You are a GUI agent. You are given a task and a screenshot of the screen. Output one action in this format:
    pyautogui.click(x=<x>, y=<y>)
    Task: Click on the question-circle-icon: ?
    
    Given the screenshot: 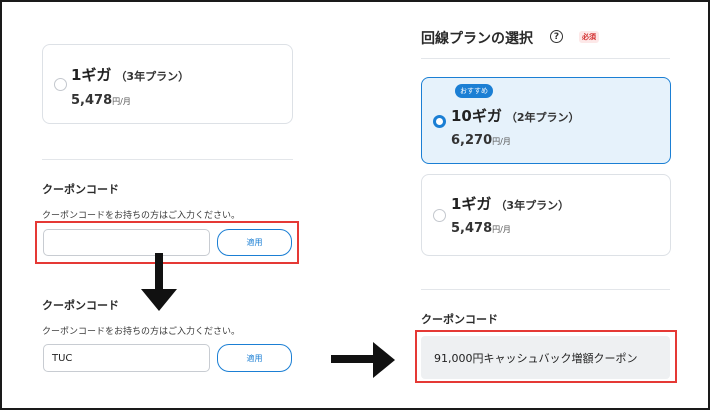 What is the action you would take?
    pyautogui.click(x=556, y=36)
    